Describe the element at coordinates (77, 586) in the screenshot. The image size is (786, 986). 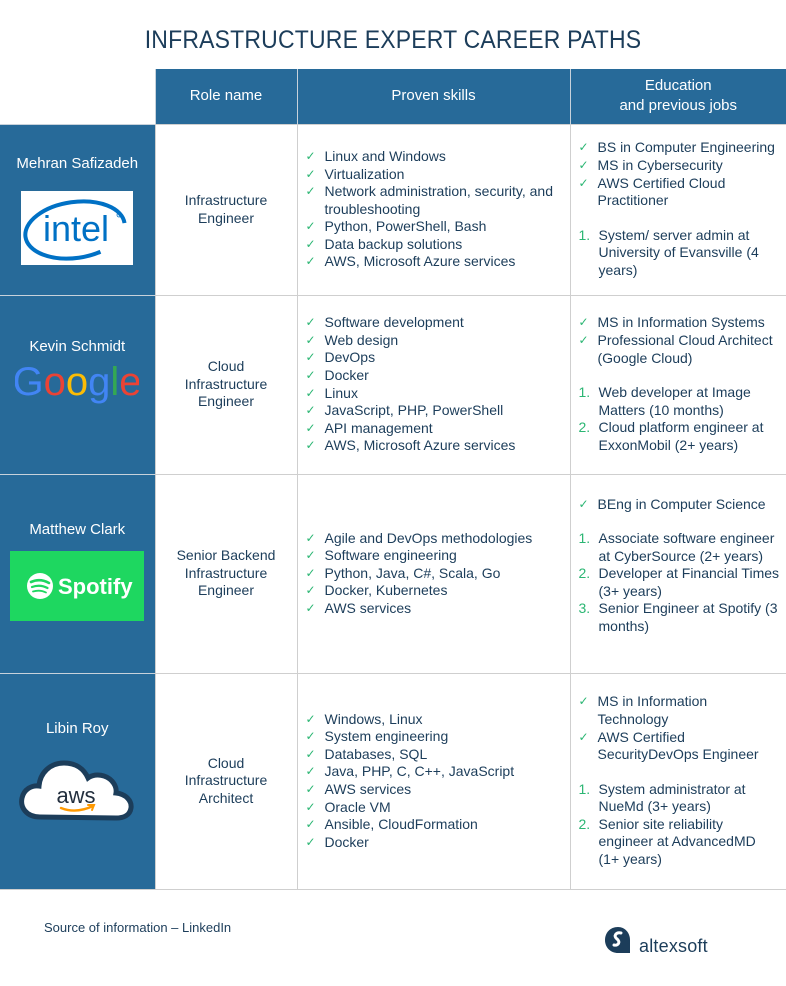
I see `spotify-logo: Spotify` at that location.